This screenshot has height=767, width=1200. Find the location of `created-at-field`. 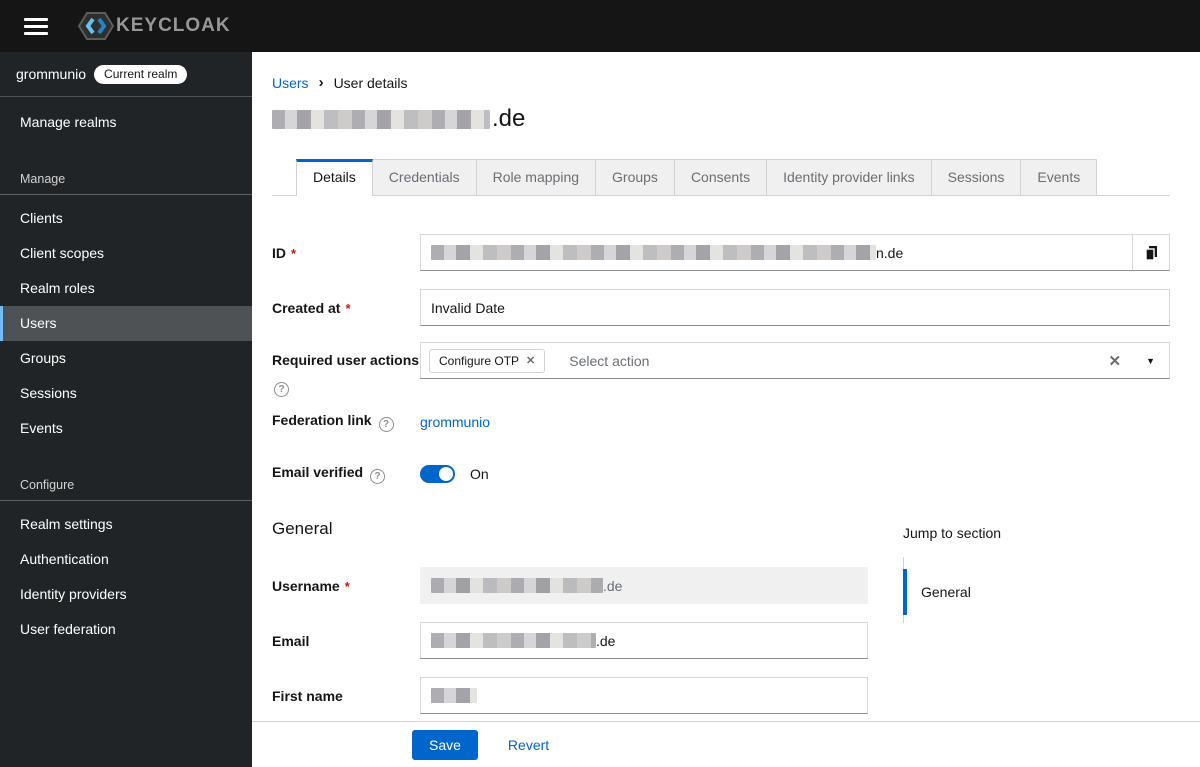

created-at-field is located at coordinates (795, 307).